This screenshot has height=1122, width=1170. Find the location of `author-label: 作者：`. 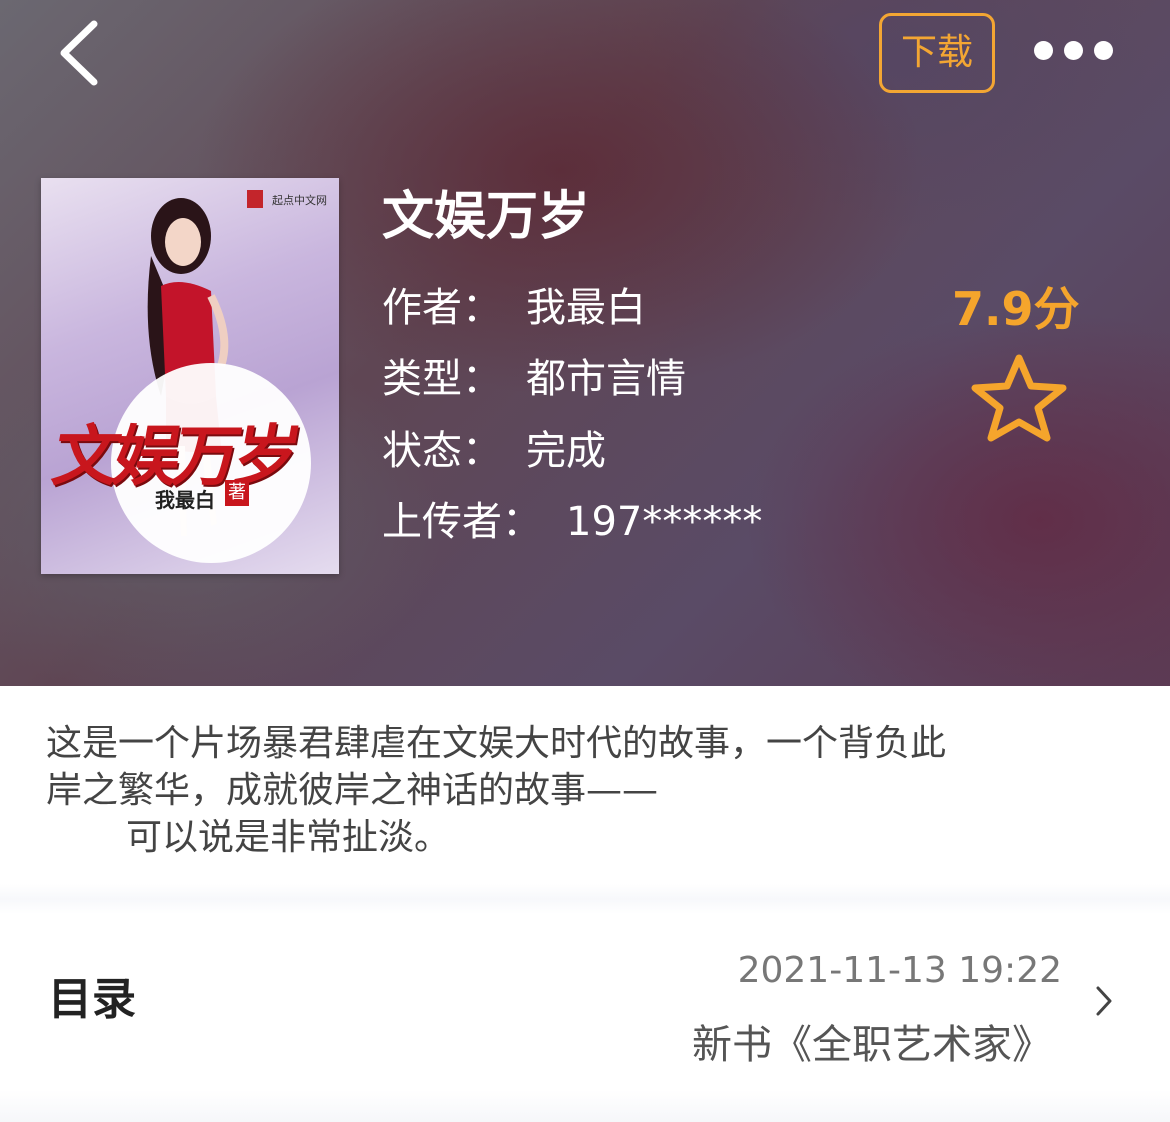

author-label: 作者： is located at coordinates (442, 308).